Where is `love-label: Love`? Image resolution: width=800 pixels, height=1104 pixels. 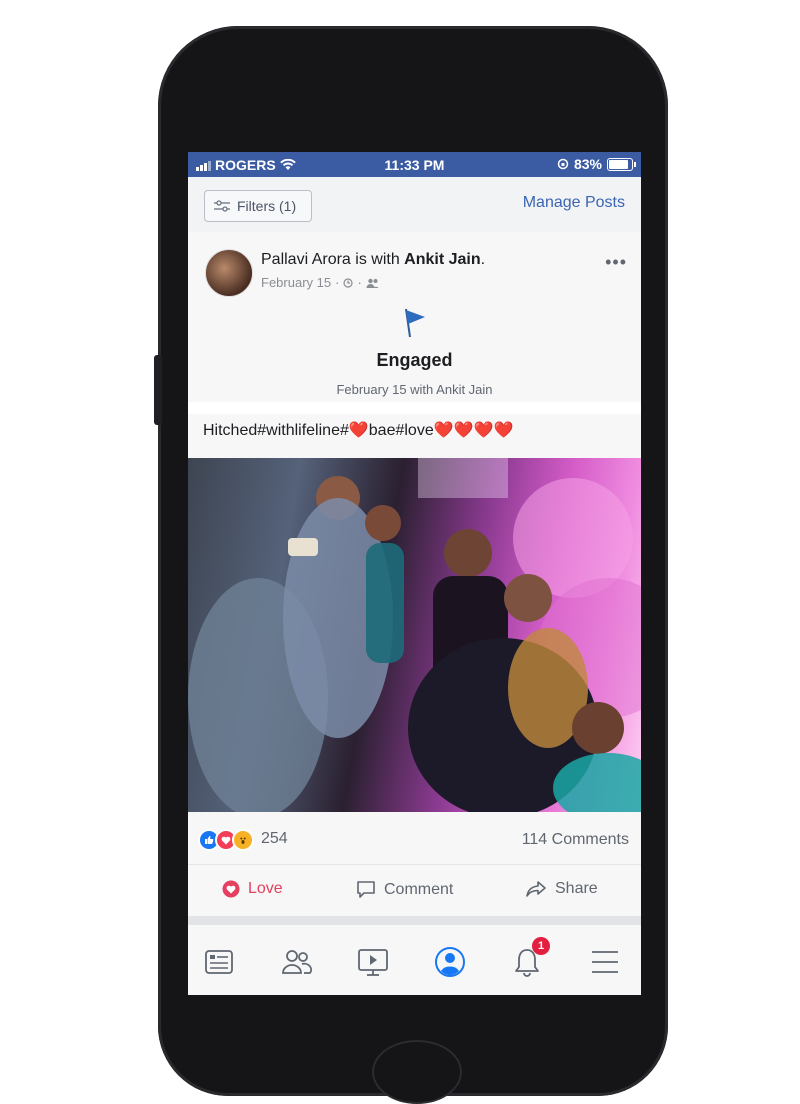 love-label: Love is located at coordinates (265, 888).